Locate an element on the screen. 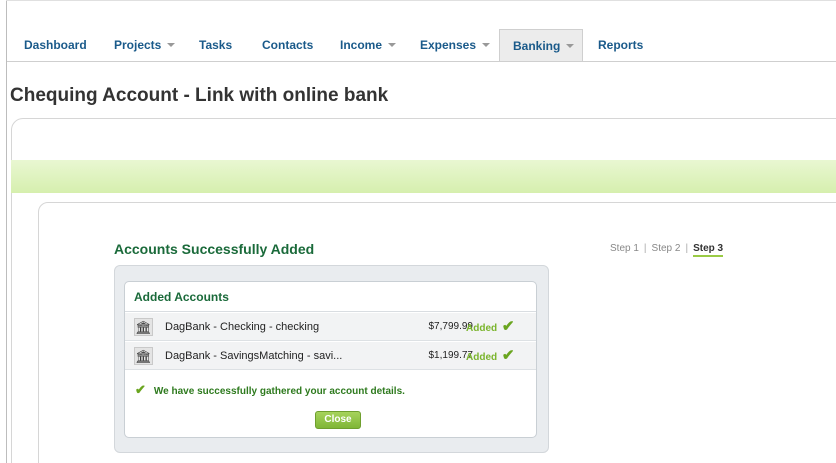 This screenshot has height=463, width=836. nav-expenses: Expenses is located at coordinates (455, 45).